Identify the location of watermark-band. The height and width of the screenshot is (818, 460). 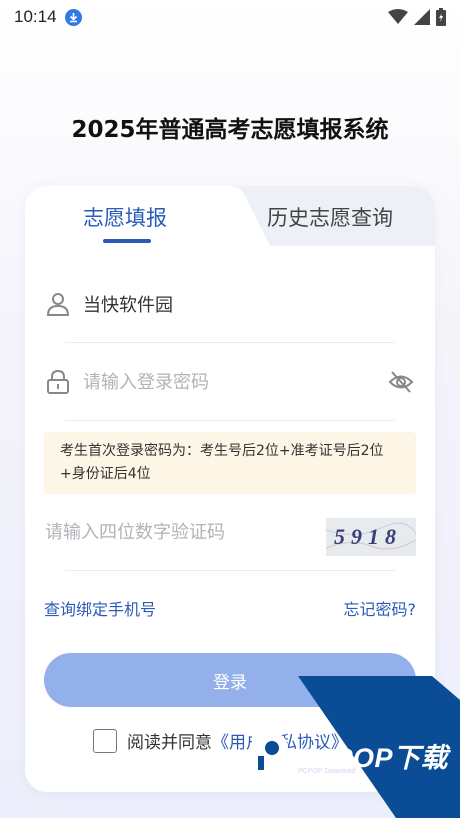
(379, 747).